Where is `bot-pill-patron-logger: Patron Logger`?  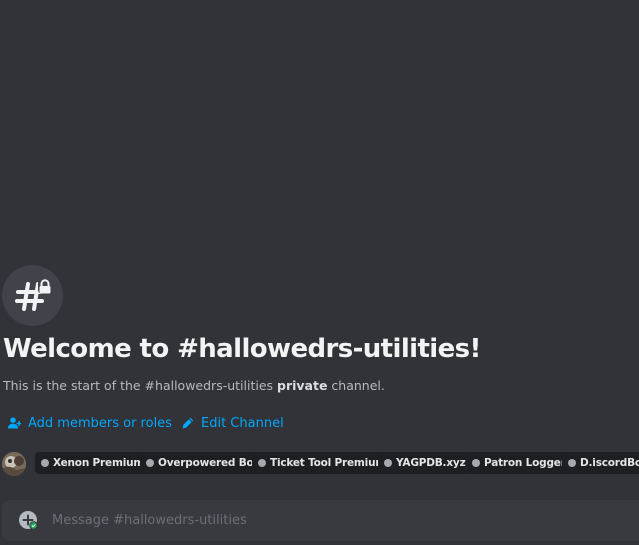
bot-pill-patron-logger: Patron Logger is located at coordinates (519, 463).